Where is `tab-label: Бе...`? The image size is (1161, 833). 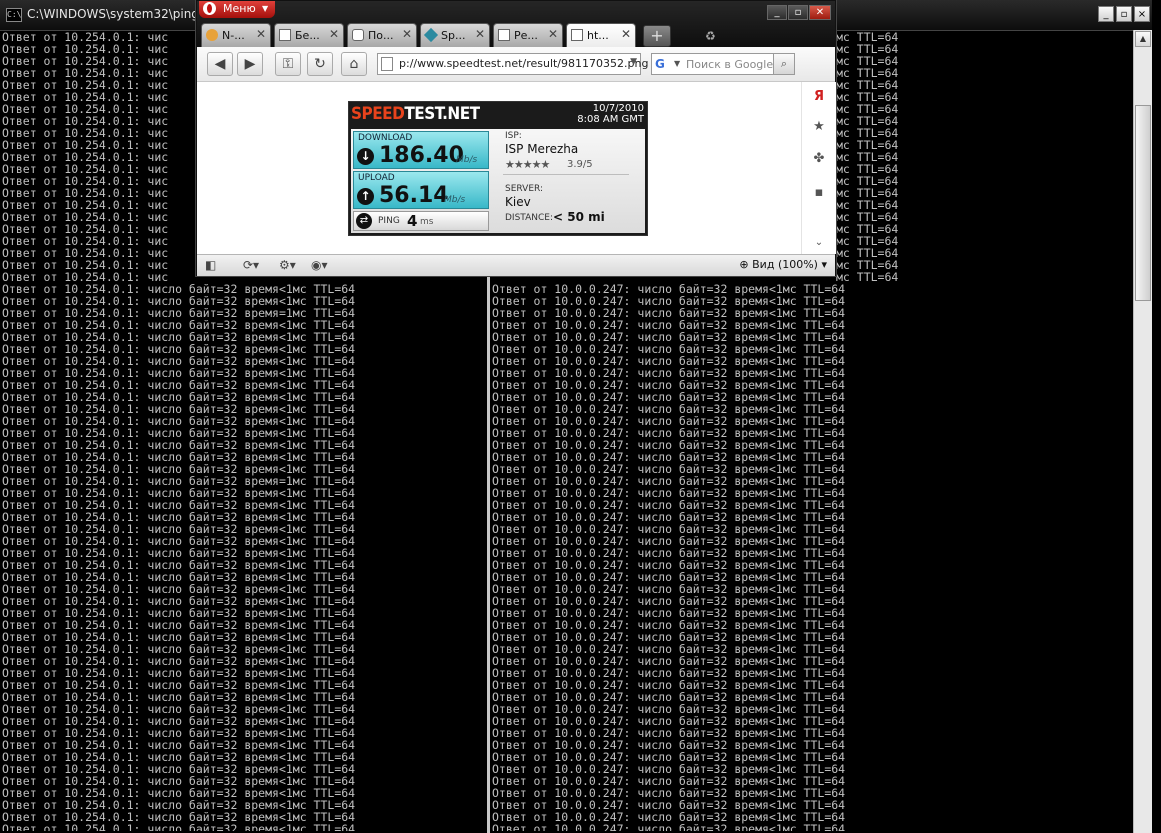 tab-label: Бе... is located at coordinates (307, 35).